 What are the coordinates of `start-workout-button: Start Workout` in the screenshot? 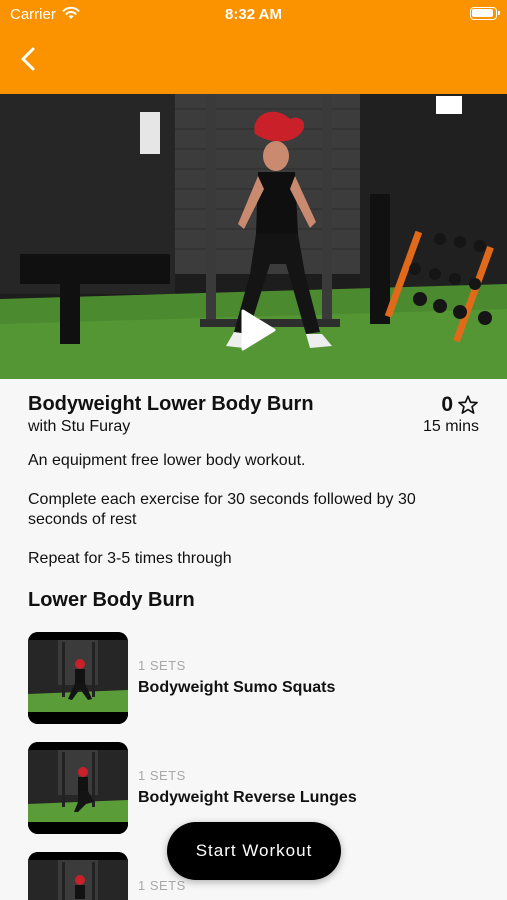 It's located at (254, 851).